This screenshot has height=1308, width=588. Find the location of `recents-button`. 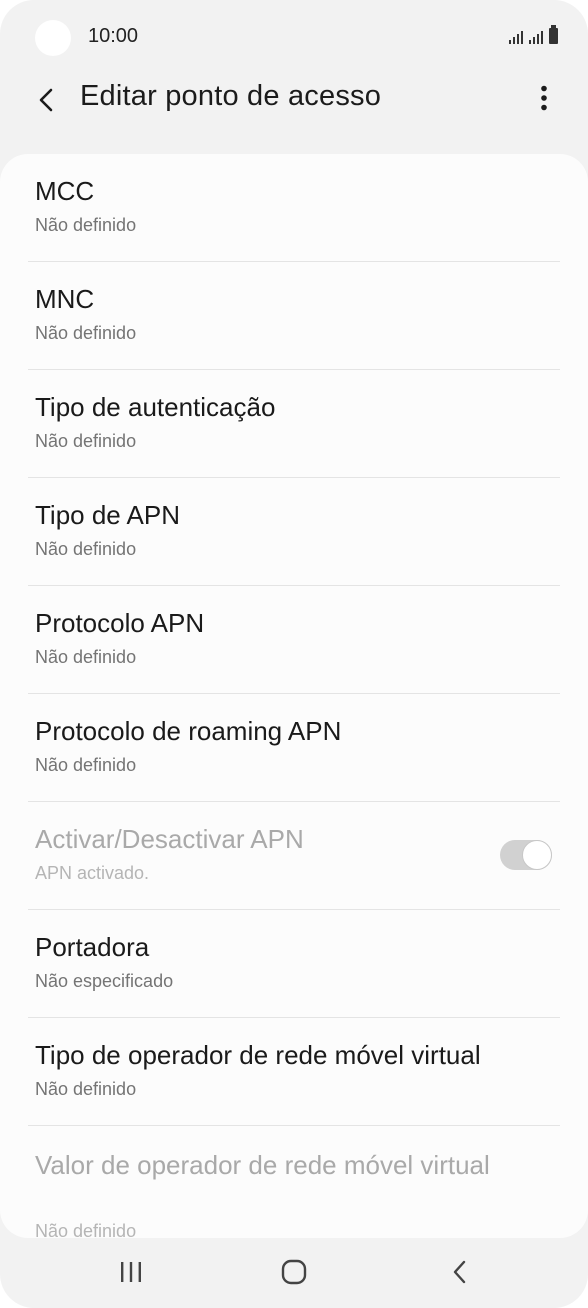

recents-button is located at coordinates (131, 1272).